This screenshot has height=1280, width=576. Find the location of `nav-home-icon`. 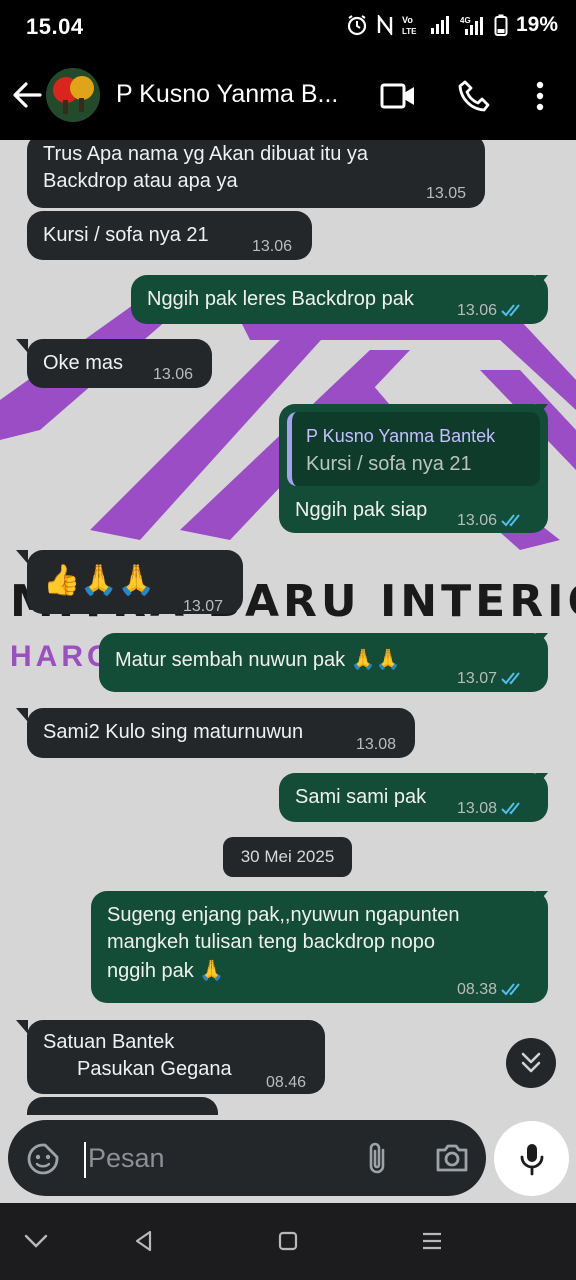

nav-home-icon is located at coordinates (288, 1241).